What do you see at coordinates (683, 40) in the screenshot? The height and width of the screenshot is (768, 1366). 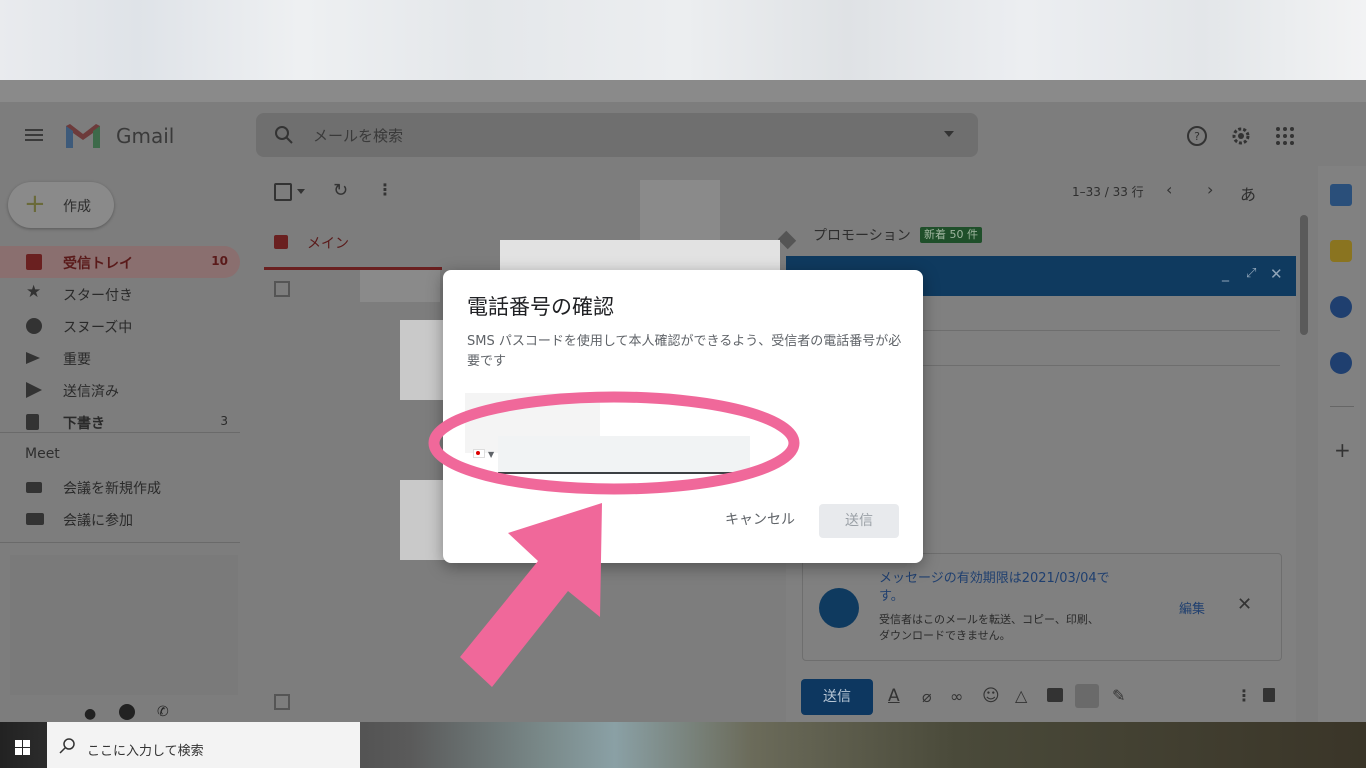 I see `blurred-browser-bar` at bounding box center [683, 40].